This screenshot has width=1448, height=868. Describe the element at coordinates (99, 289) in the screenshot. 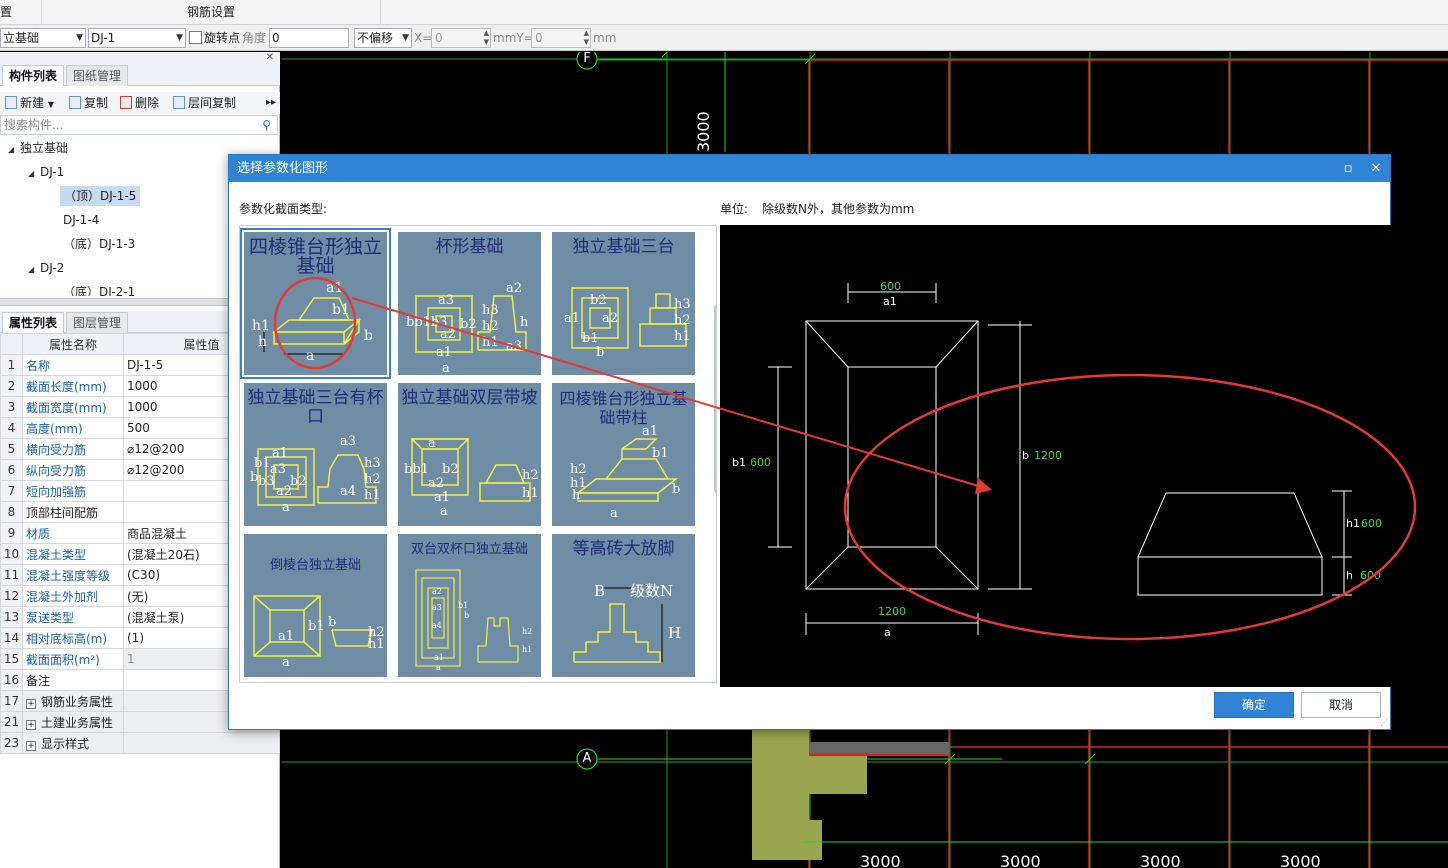

I see `tree-node-dj2-1: （底）DJ-2-1` at that location.